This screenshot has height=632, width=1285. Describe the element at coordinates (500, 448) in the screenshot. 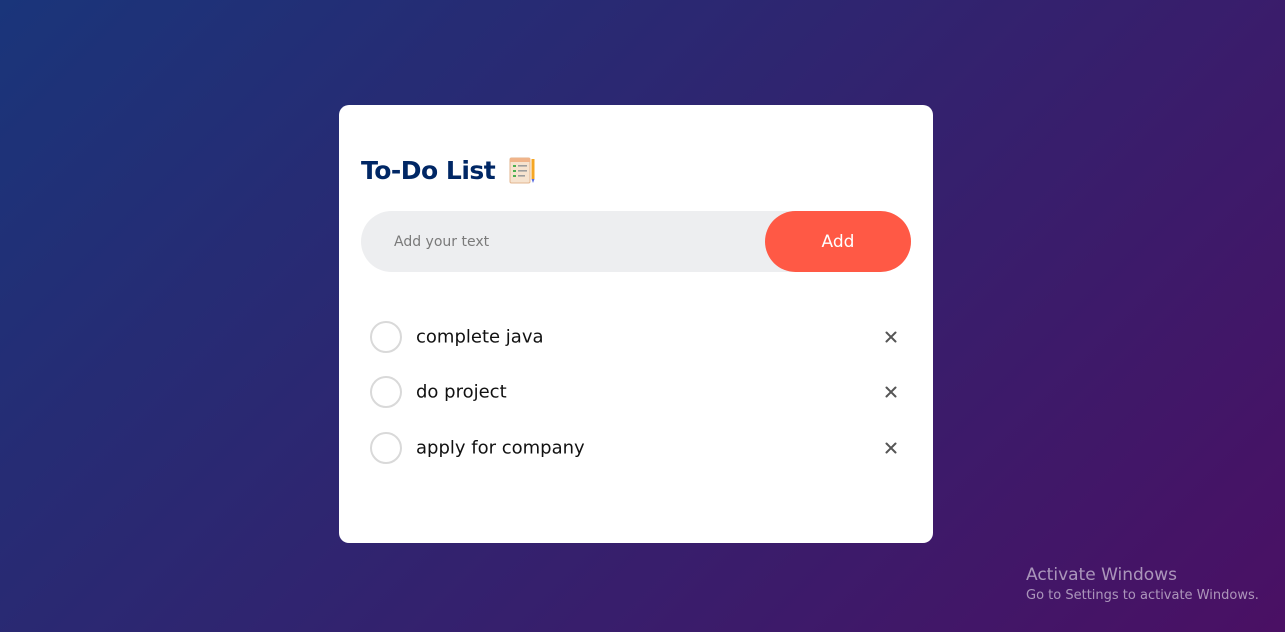

I see `task-label: apply for company` at that location.